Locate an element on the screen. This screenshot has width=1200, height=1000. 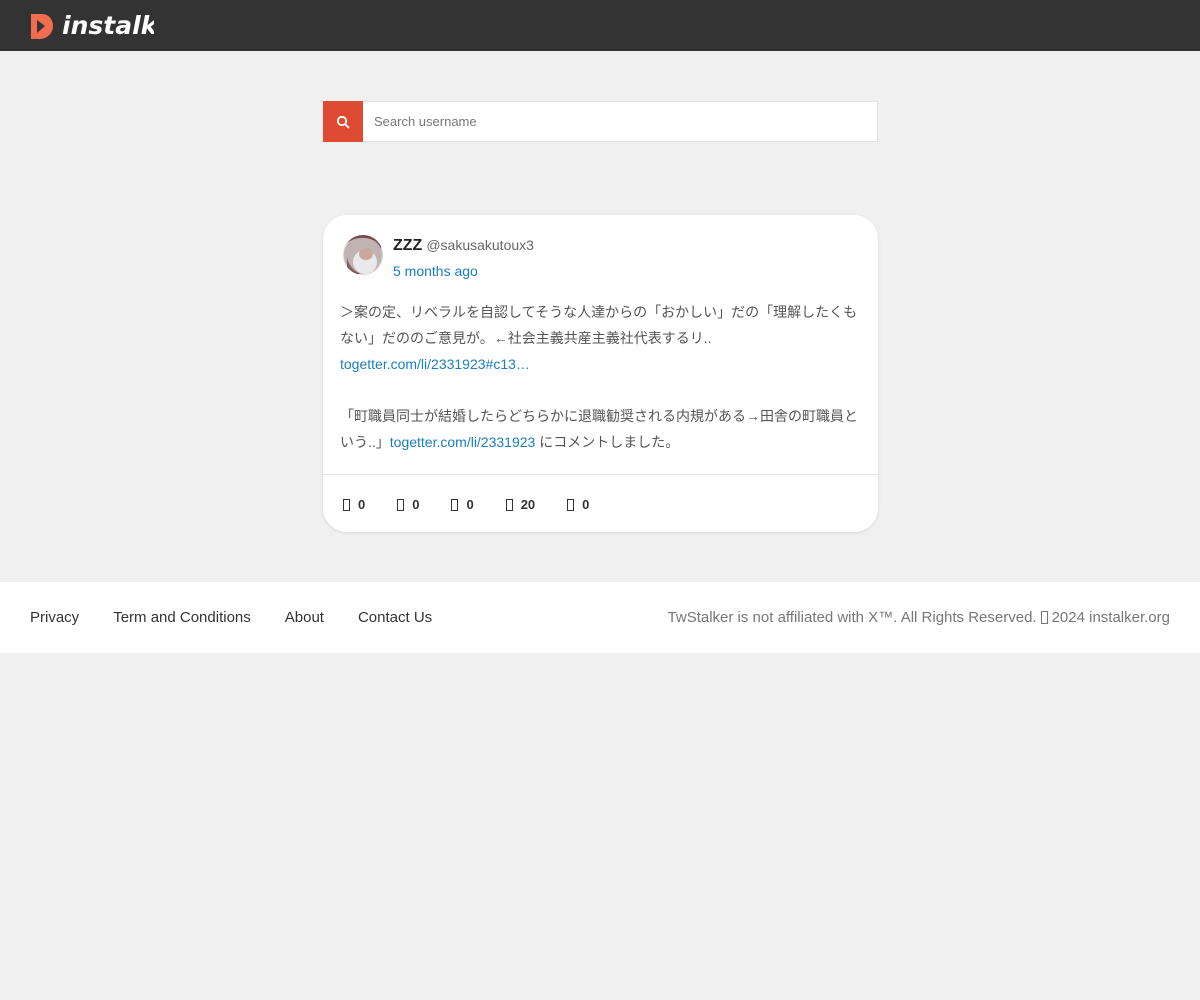
author-info: ZZZ @sakusakutoux3 5 months ago is located at coordinates (463, 259).